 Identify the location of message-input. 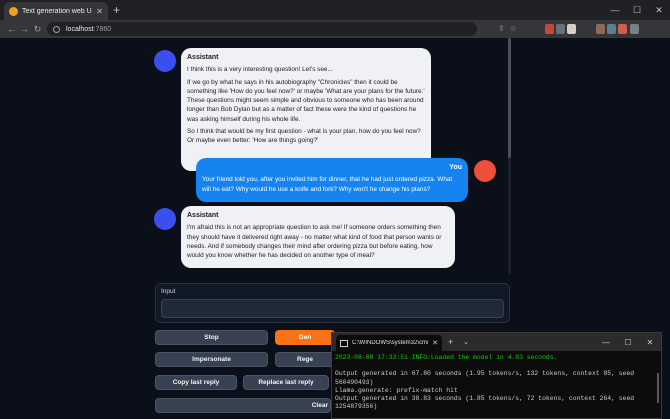
(332, 308).